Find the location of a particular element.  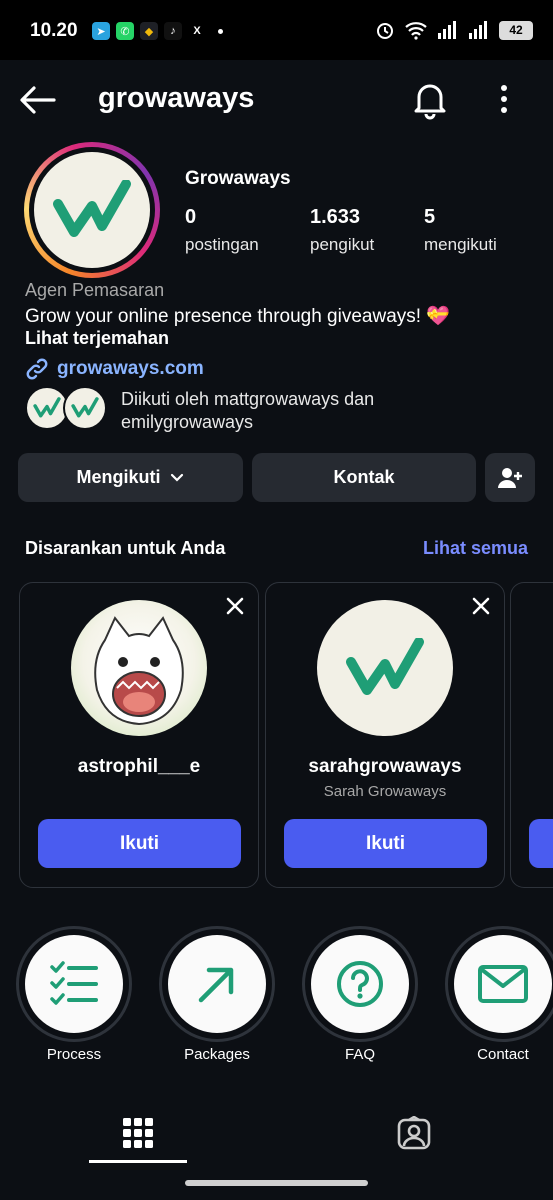

suggest-people-button is located at coordinates (510, 477).